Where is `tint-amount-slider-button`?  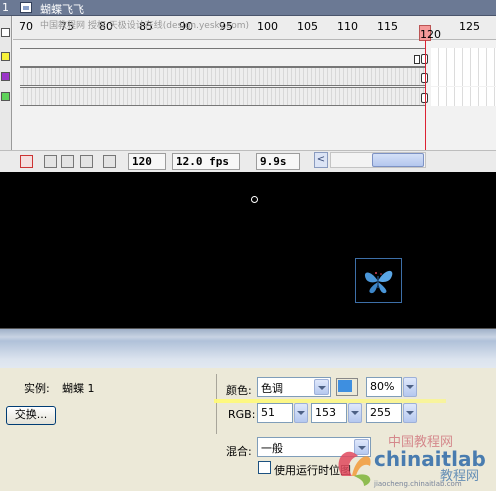
tint-amount-slider-button is located at coordinates (410, 387).